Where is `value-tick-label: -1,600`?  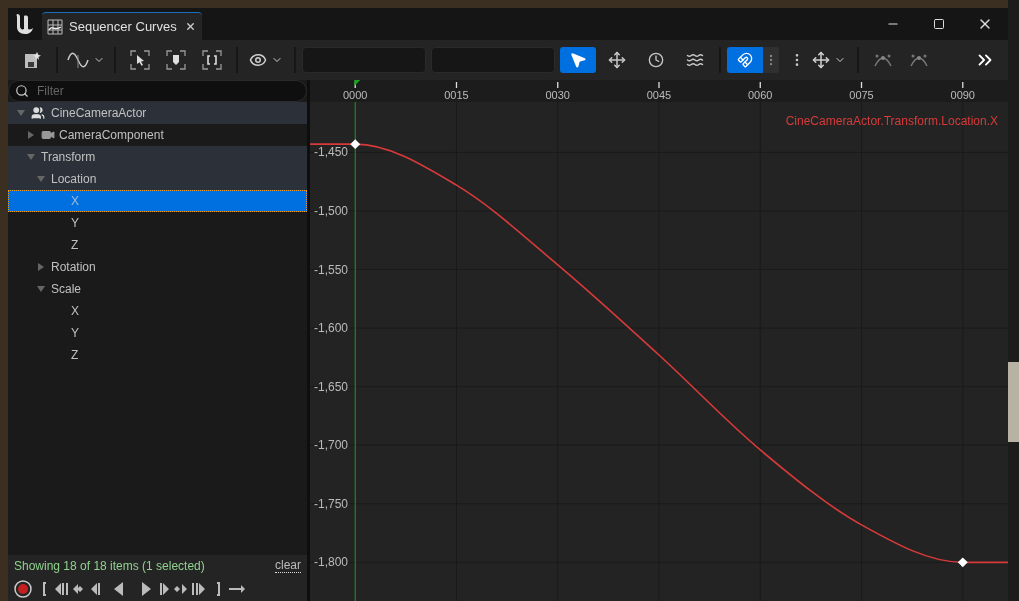 value-tick-label: -1,600 is located at coordinates (331, 328).